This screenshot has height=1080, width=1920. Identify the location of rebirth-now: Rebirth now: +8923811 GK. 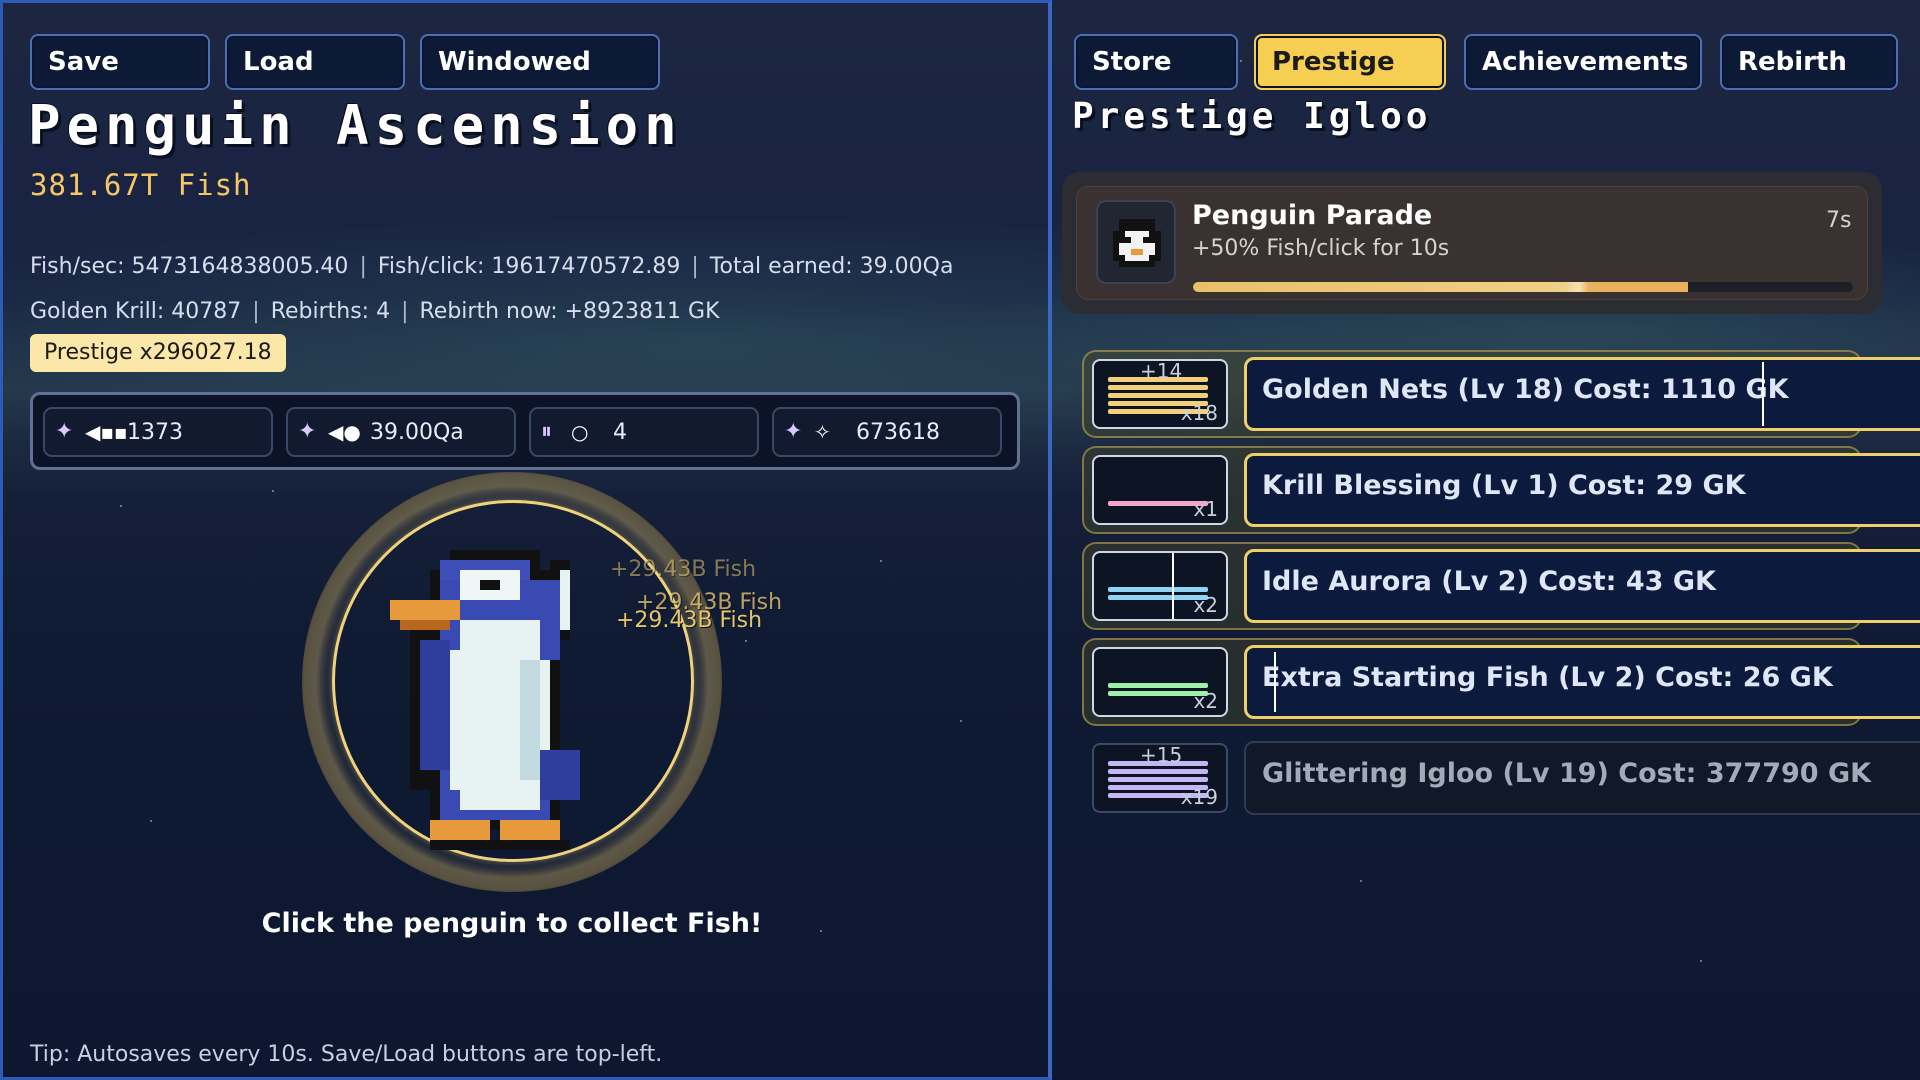
(569, 311).